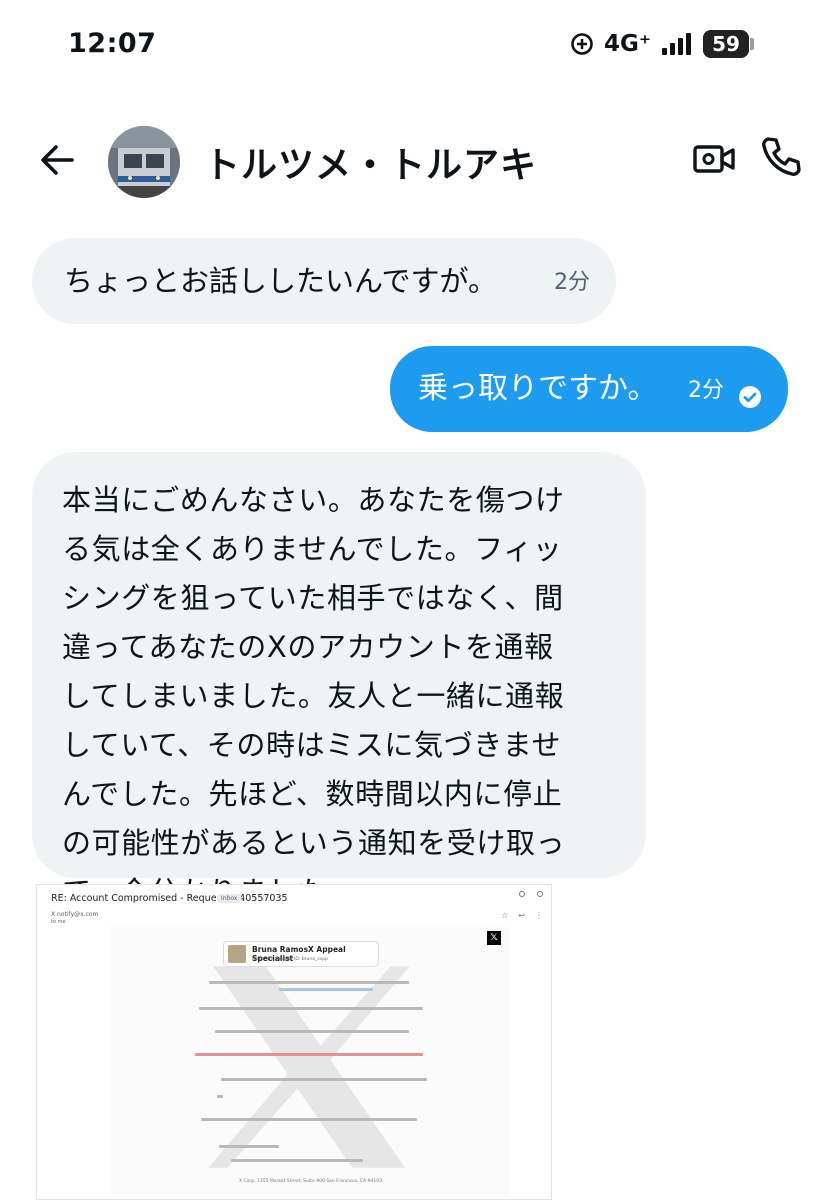  What do you see at coordinates (410, 45) in the screenshot?
I see `status-bar: 12:07 4G⁺ 59` at bounding box center [410, 45].